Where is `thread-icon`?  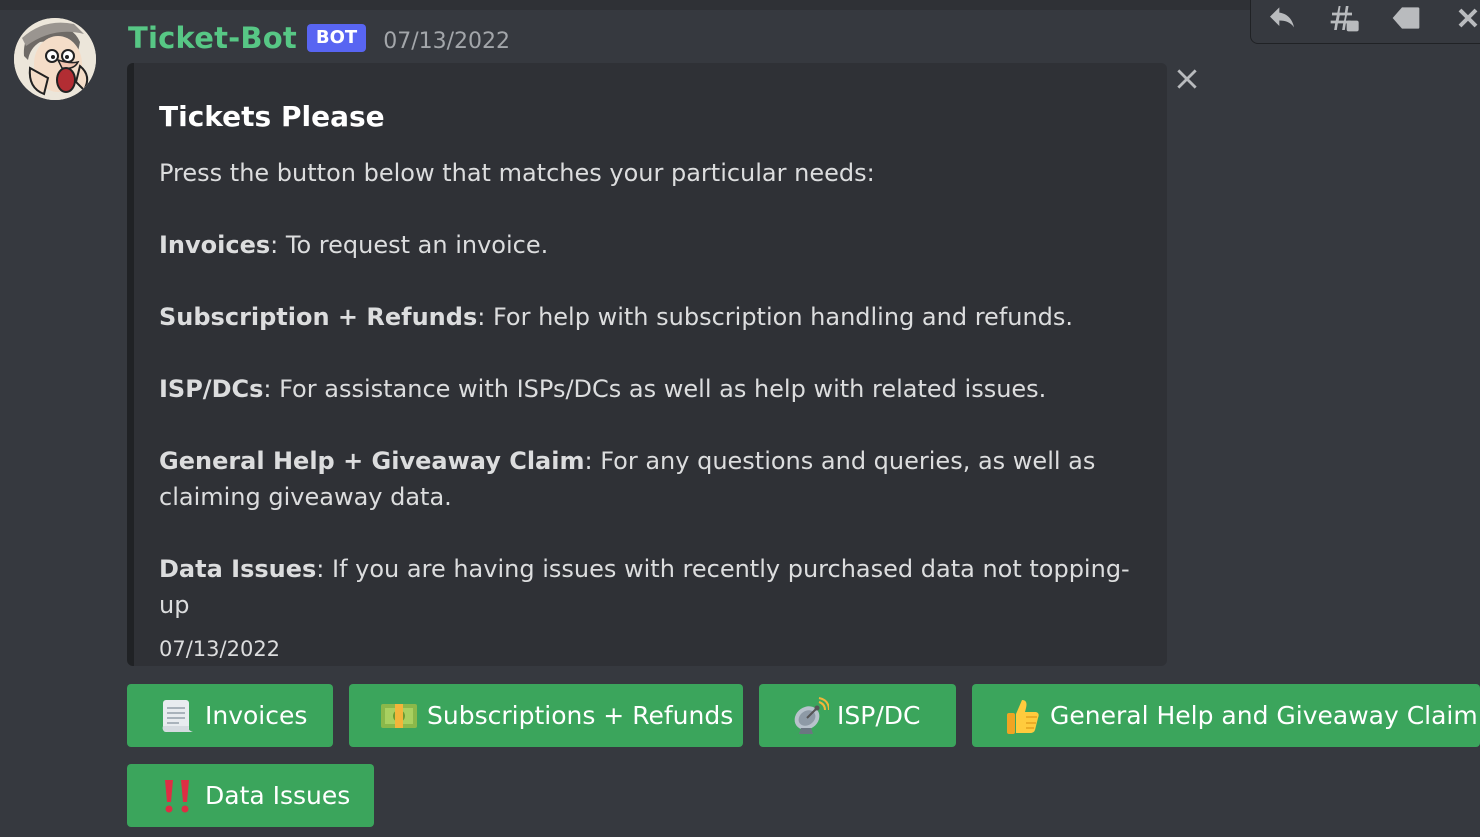
thread-icon is located at coordinates (1344, 18).